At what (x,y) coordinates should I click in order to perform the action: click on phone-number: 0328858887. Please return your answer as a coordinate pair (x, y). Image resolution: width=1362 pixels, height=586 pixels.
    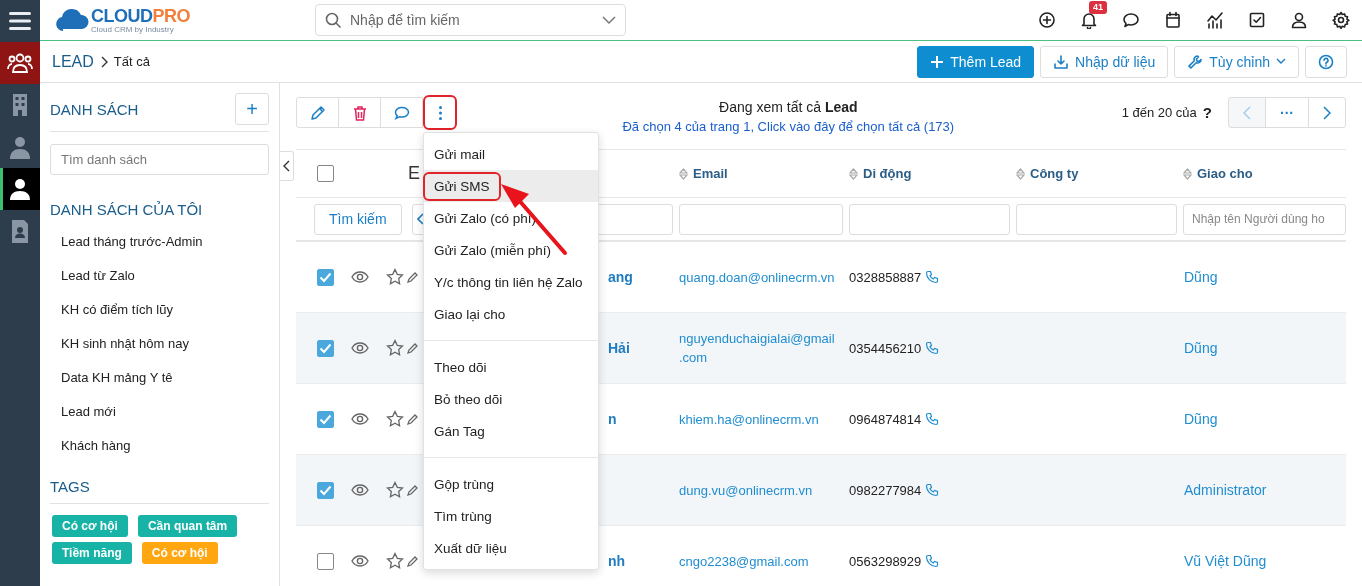
    Looking at the image, I should click on (885, 277).